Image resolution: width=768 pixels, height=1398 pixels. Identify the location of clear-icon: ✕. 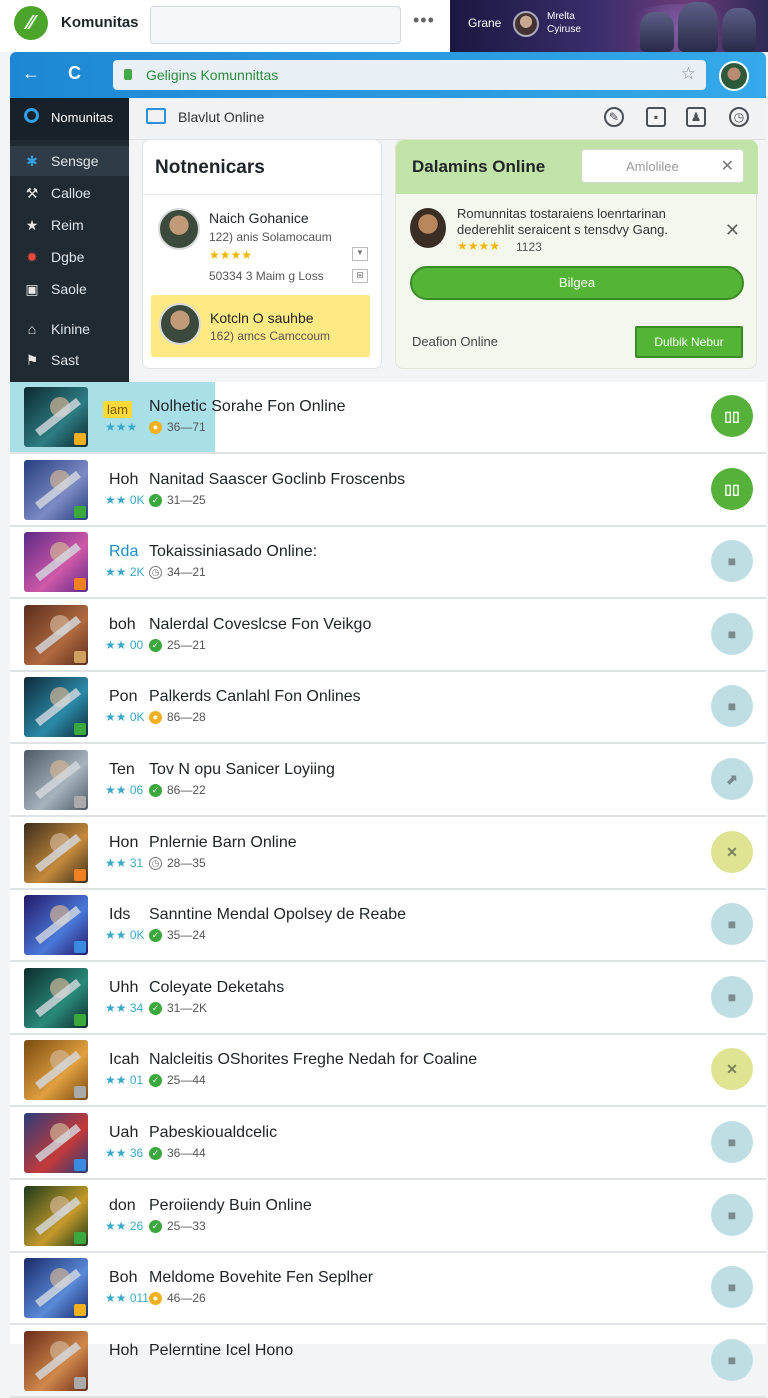
(727, 166).